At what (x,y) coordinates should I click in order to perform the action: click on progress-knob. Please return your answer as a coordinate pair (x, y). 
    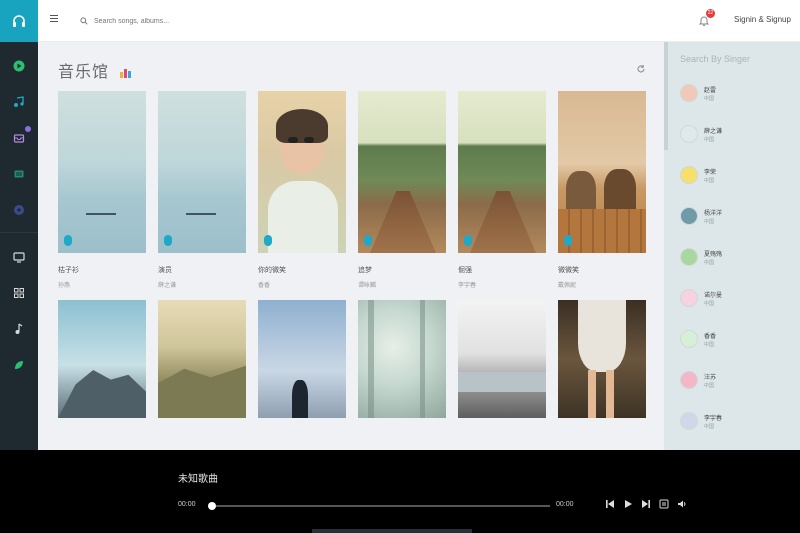
    Looking at the image, I should click on (212, 506).